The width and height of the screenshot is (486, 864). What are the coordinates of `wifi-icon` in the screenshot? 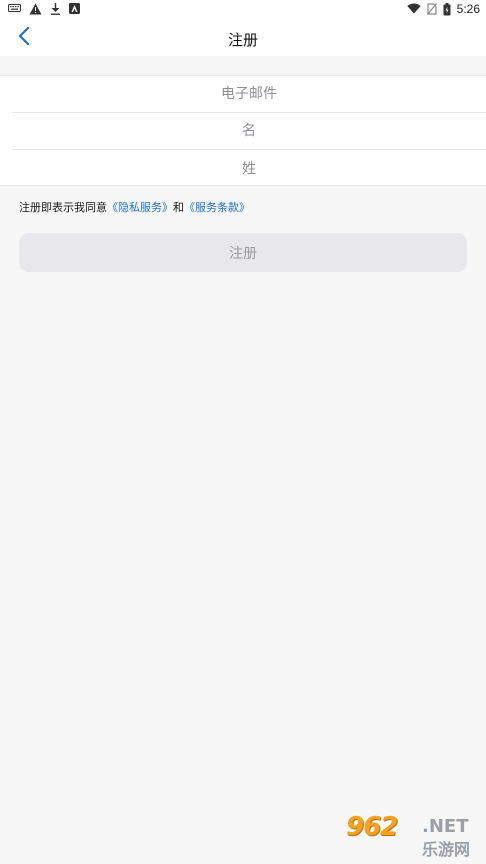 It's located at (413, 9).